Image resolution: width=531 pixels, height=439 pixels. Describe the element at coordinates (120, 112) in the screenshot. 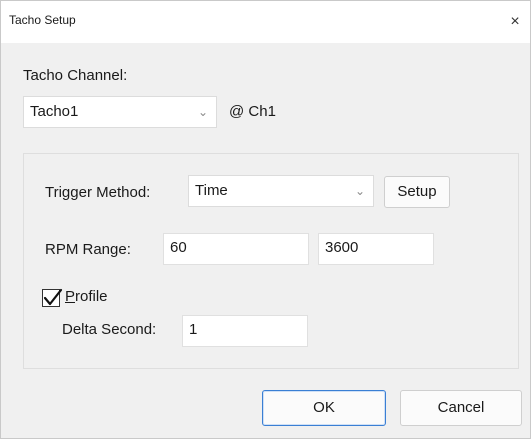

I see `tacho-channel-select: Tacho1 ⌄` at that location.